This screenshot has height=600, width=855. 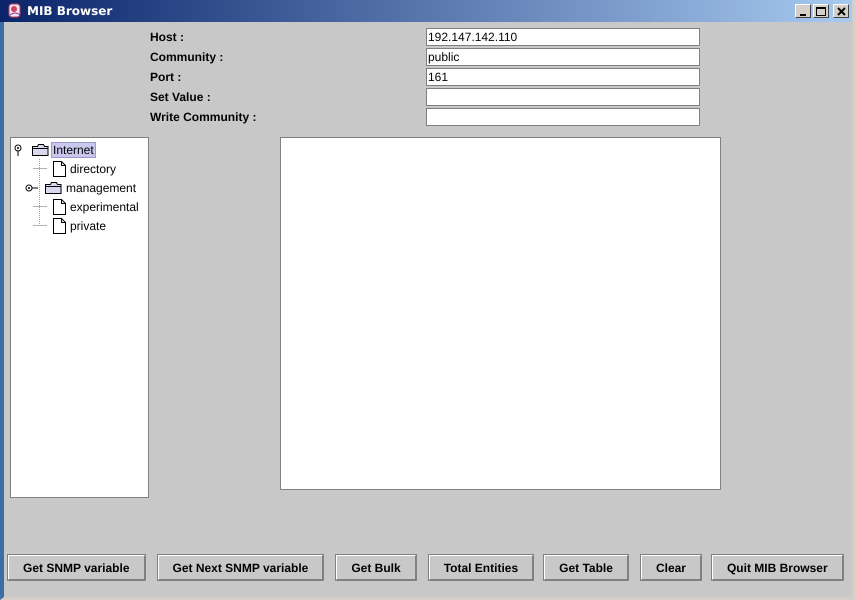 What do you see at coordinates (586, 567) in the screenshot?
I see `action-button: Get Table` at bounding box center [586, 567].